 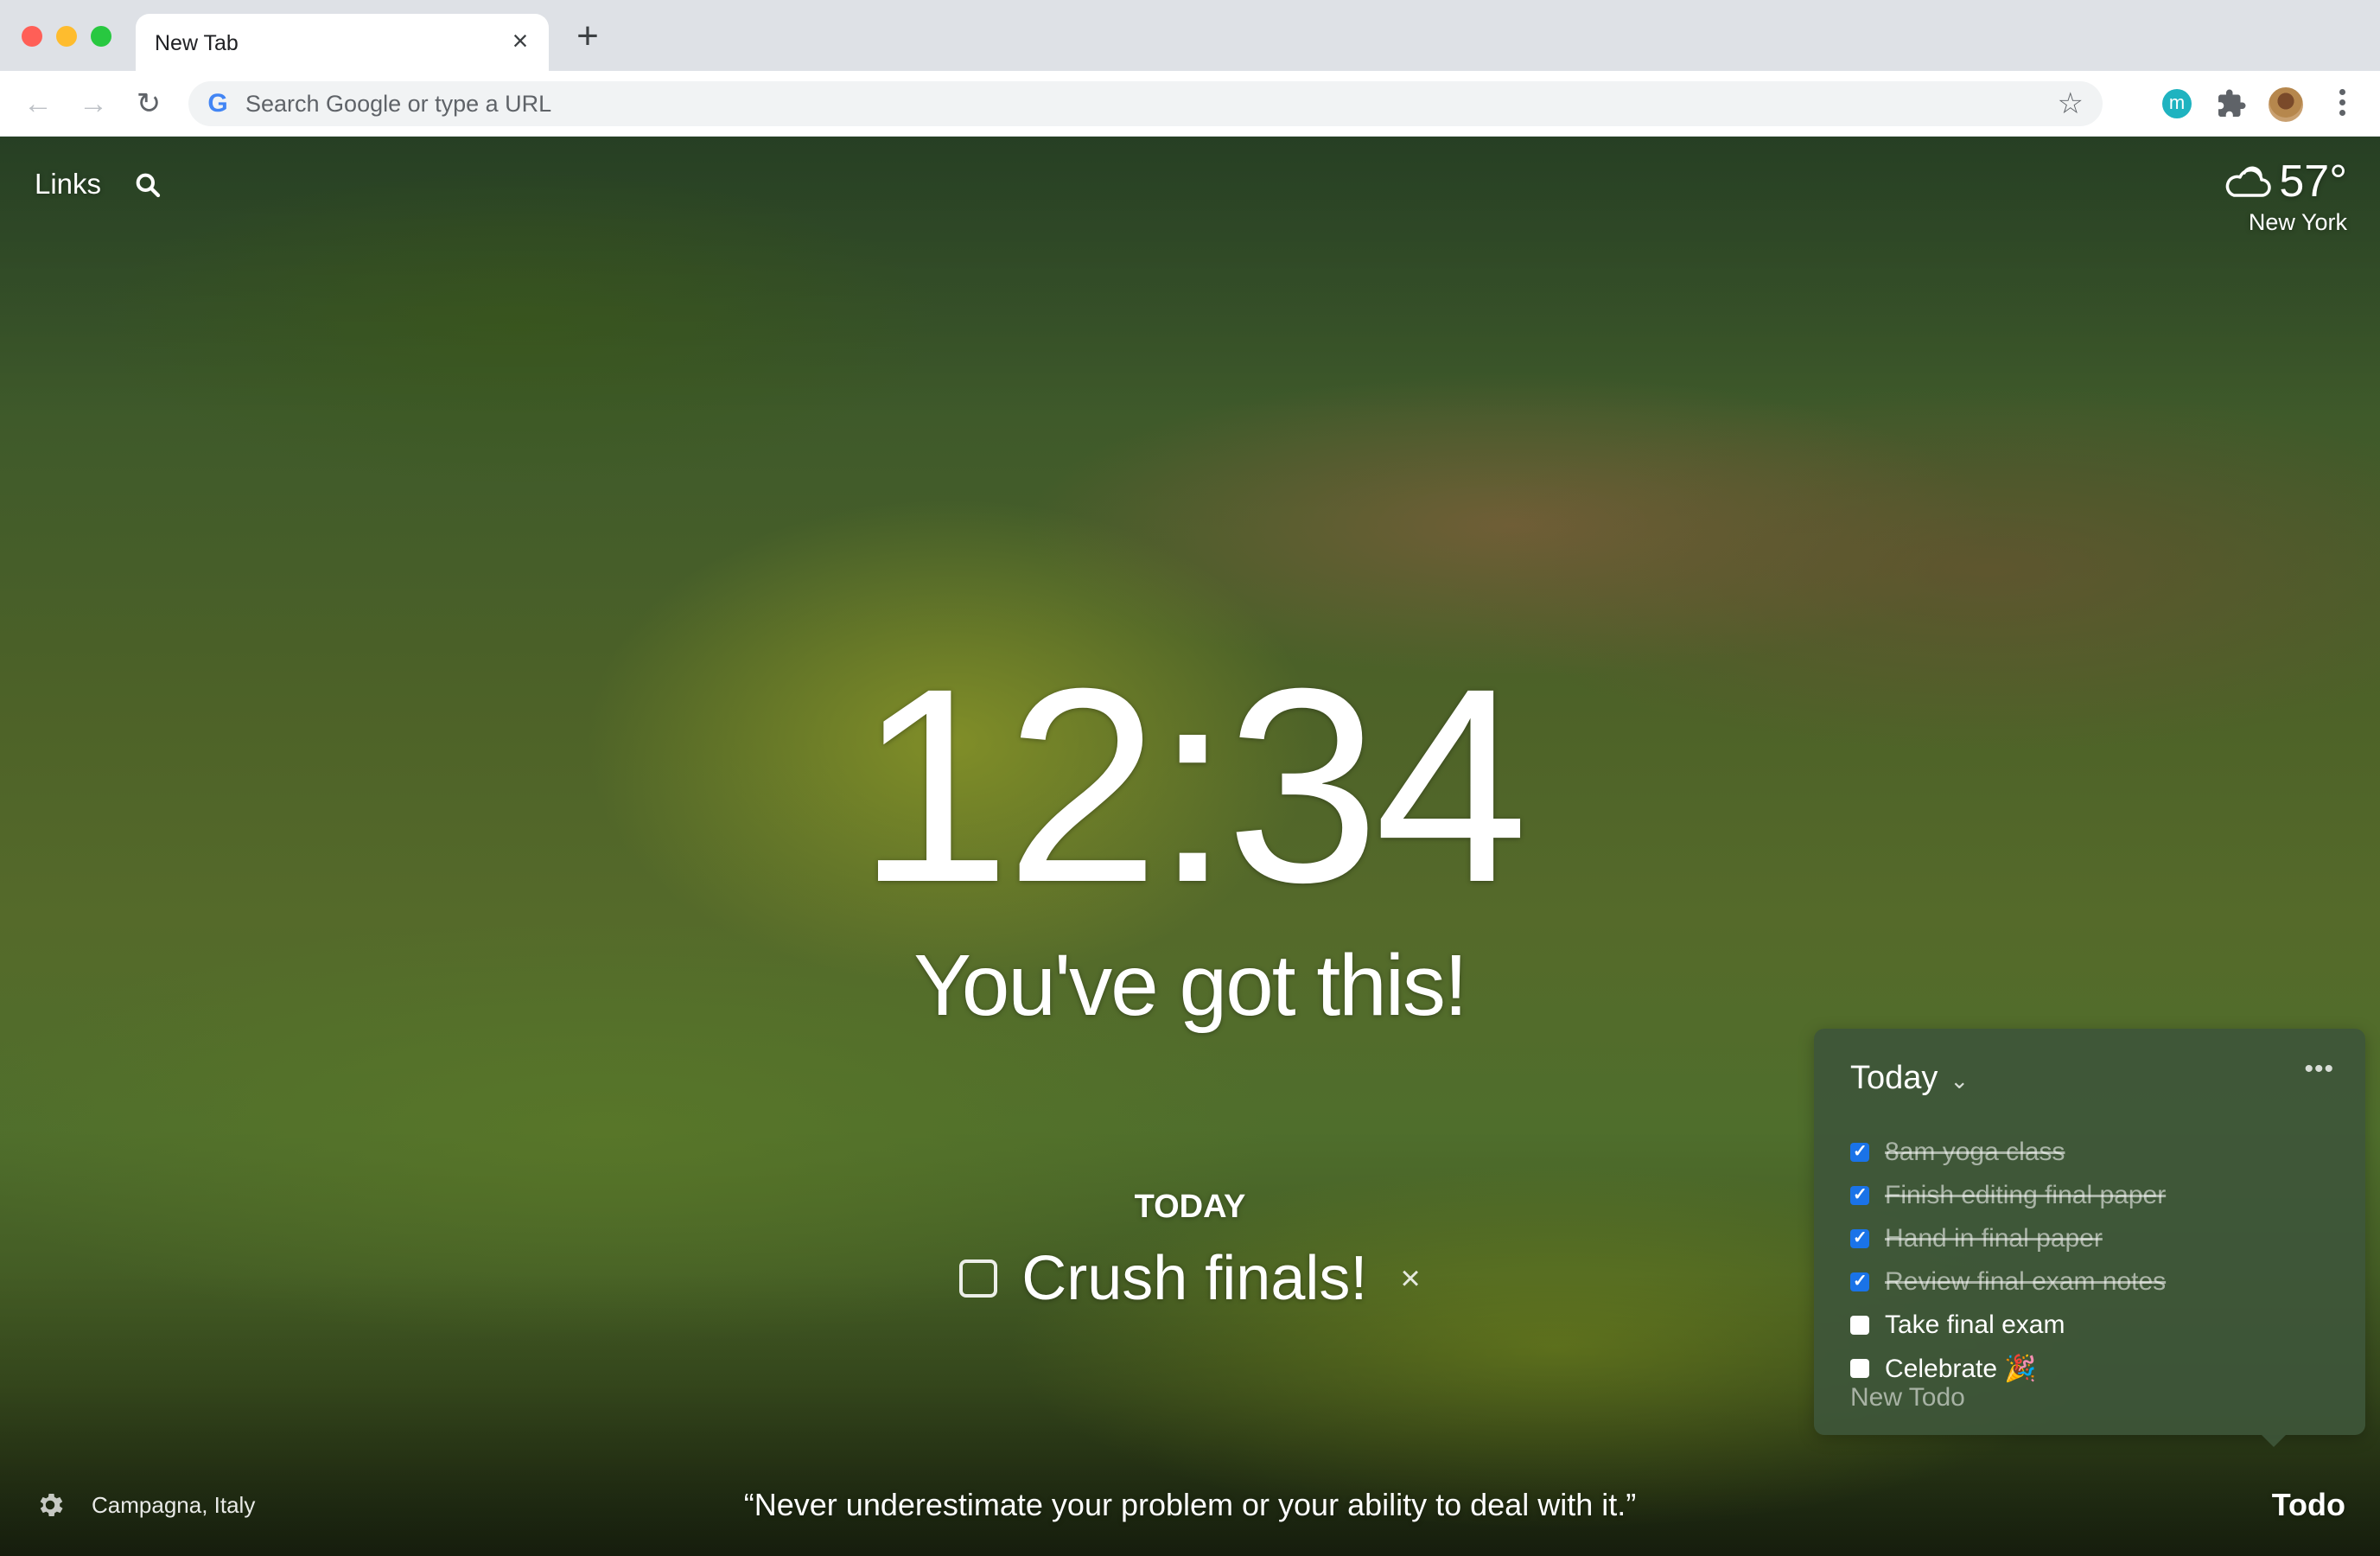 I want to click on todo-list-name: Today, so click(x=1894, y=1078).